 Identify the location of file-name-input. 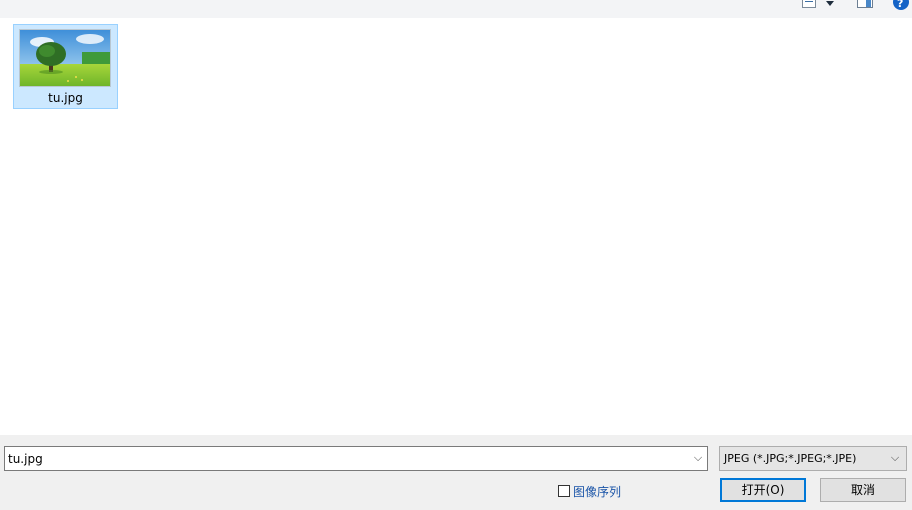
(347, 458).